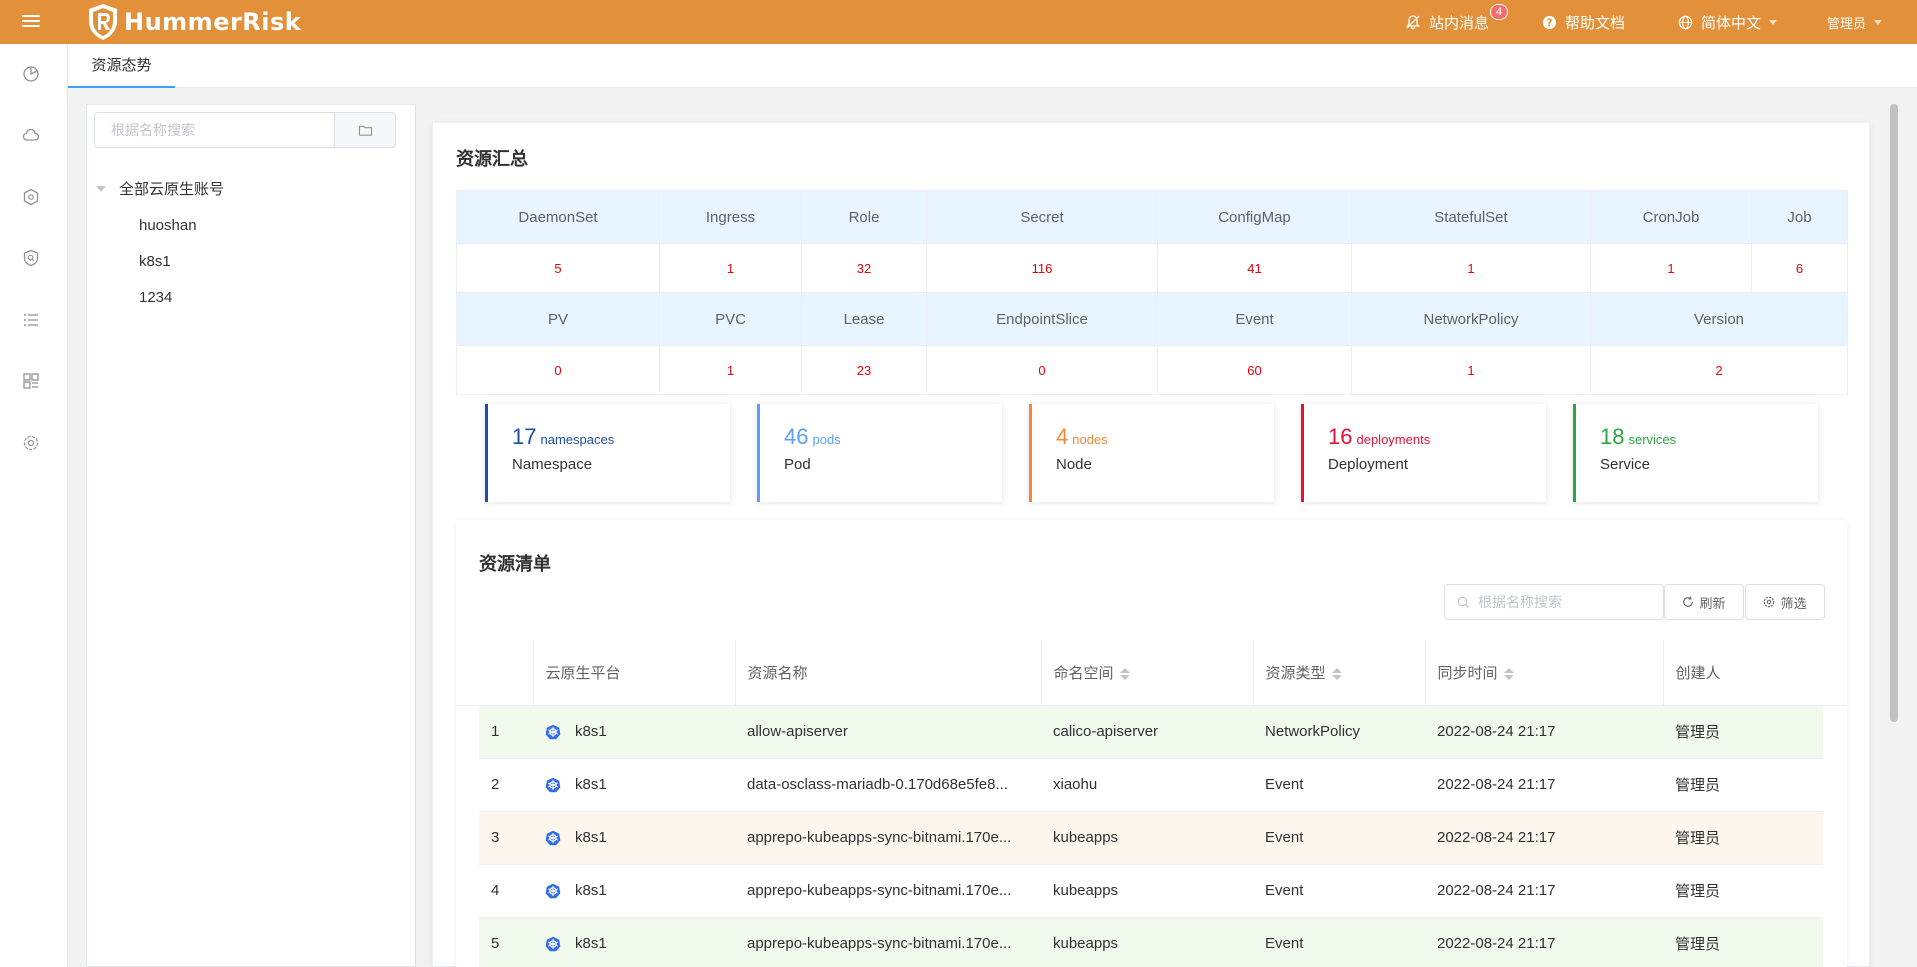 The width and height of the screenshot is (1917, 967). Describe the element at coordinates (552, 464) in the screenshot. I see `stat-label: Namespace` at that location.